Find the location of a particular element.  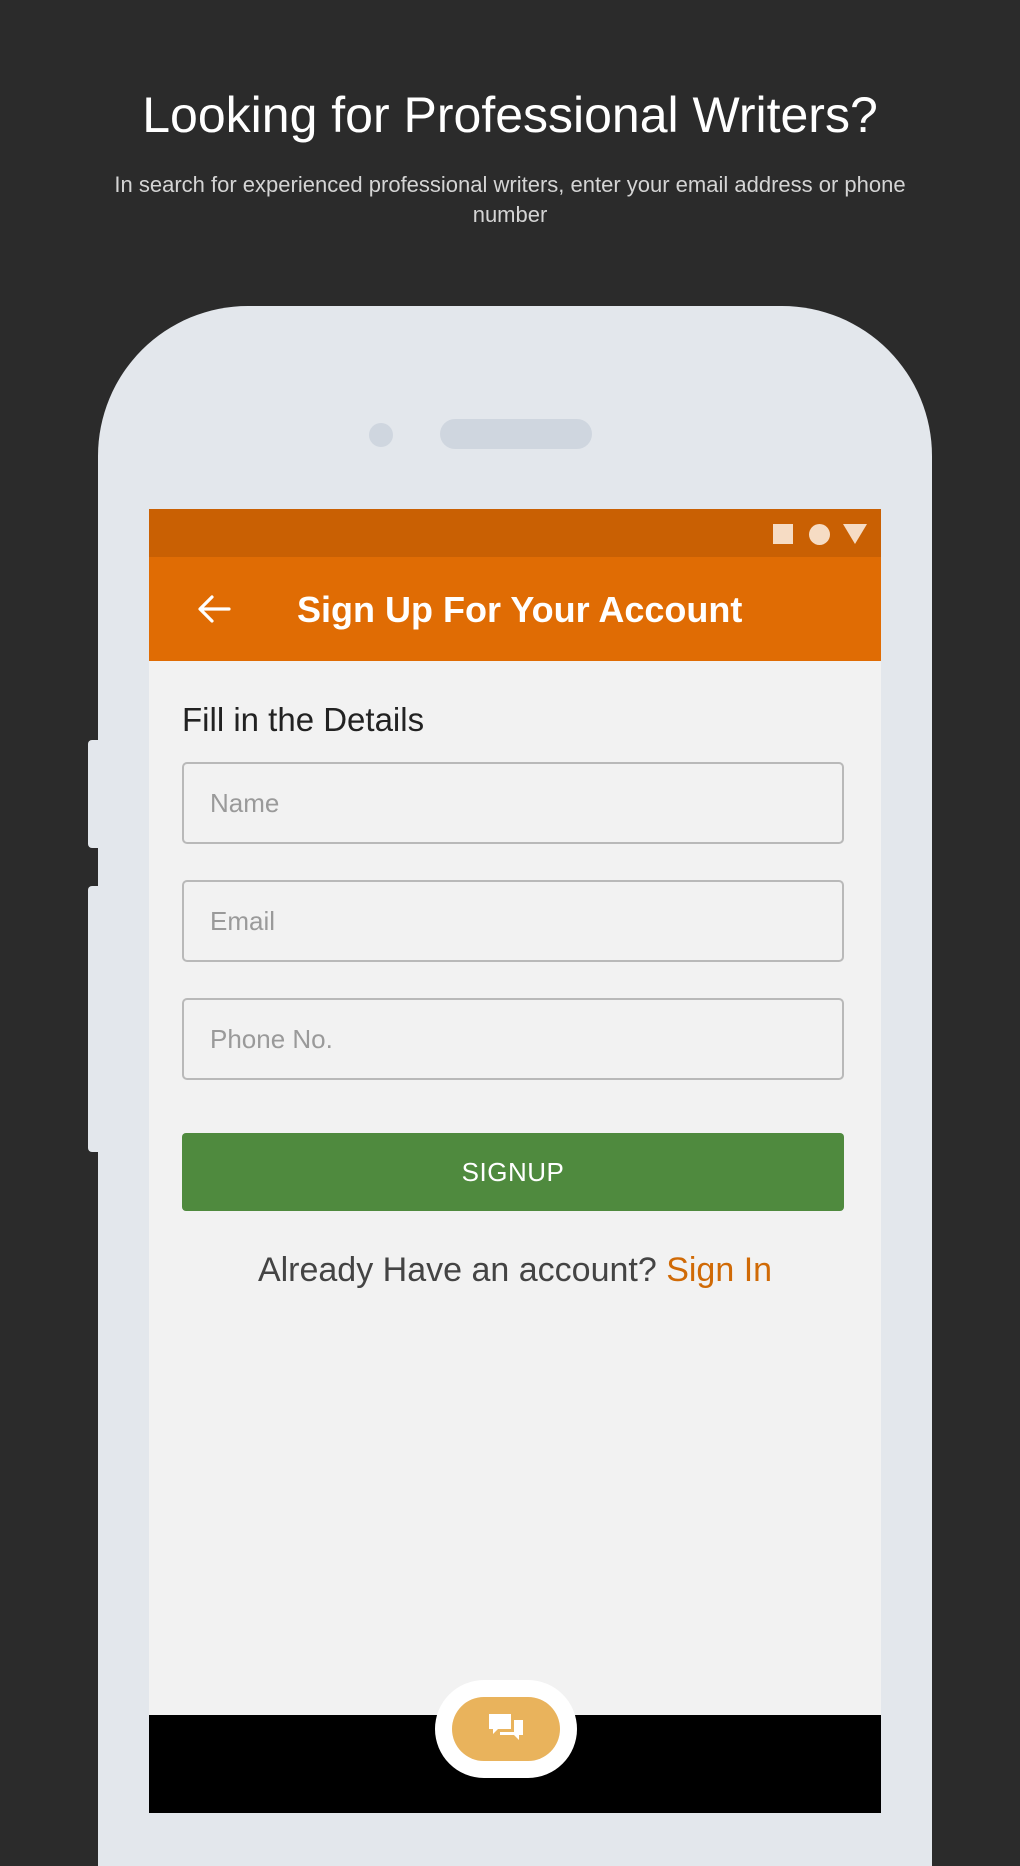

chat-bubbles-icon is located at coordinates (506, 1727).